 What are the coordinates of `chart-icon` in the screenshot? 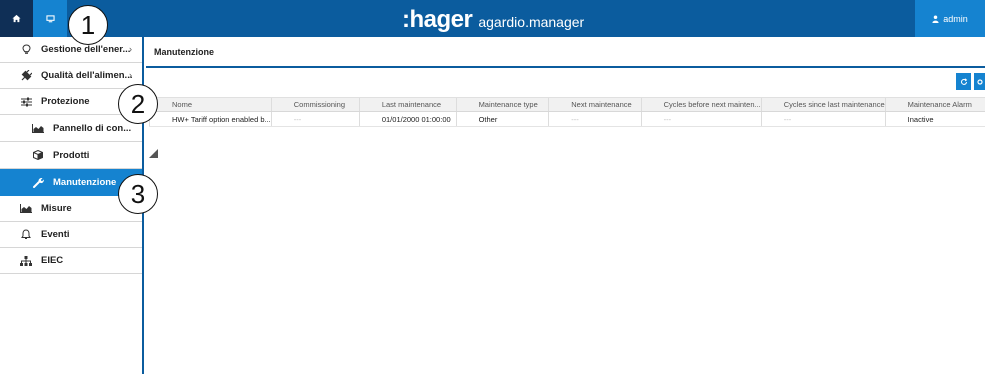 It's located at (38, 128).